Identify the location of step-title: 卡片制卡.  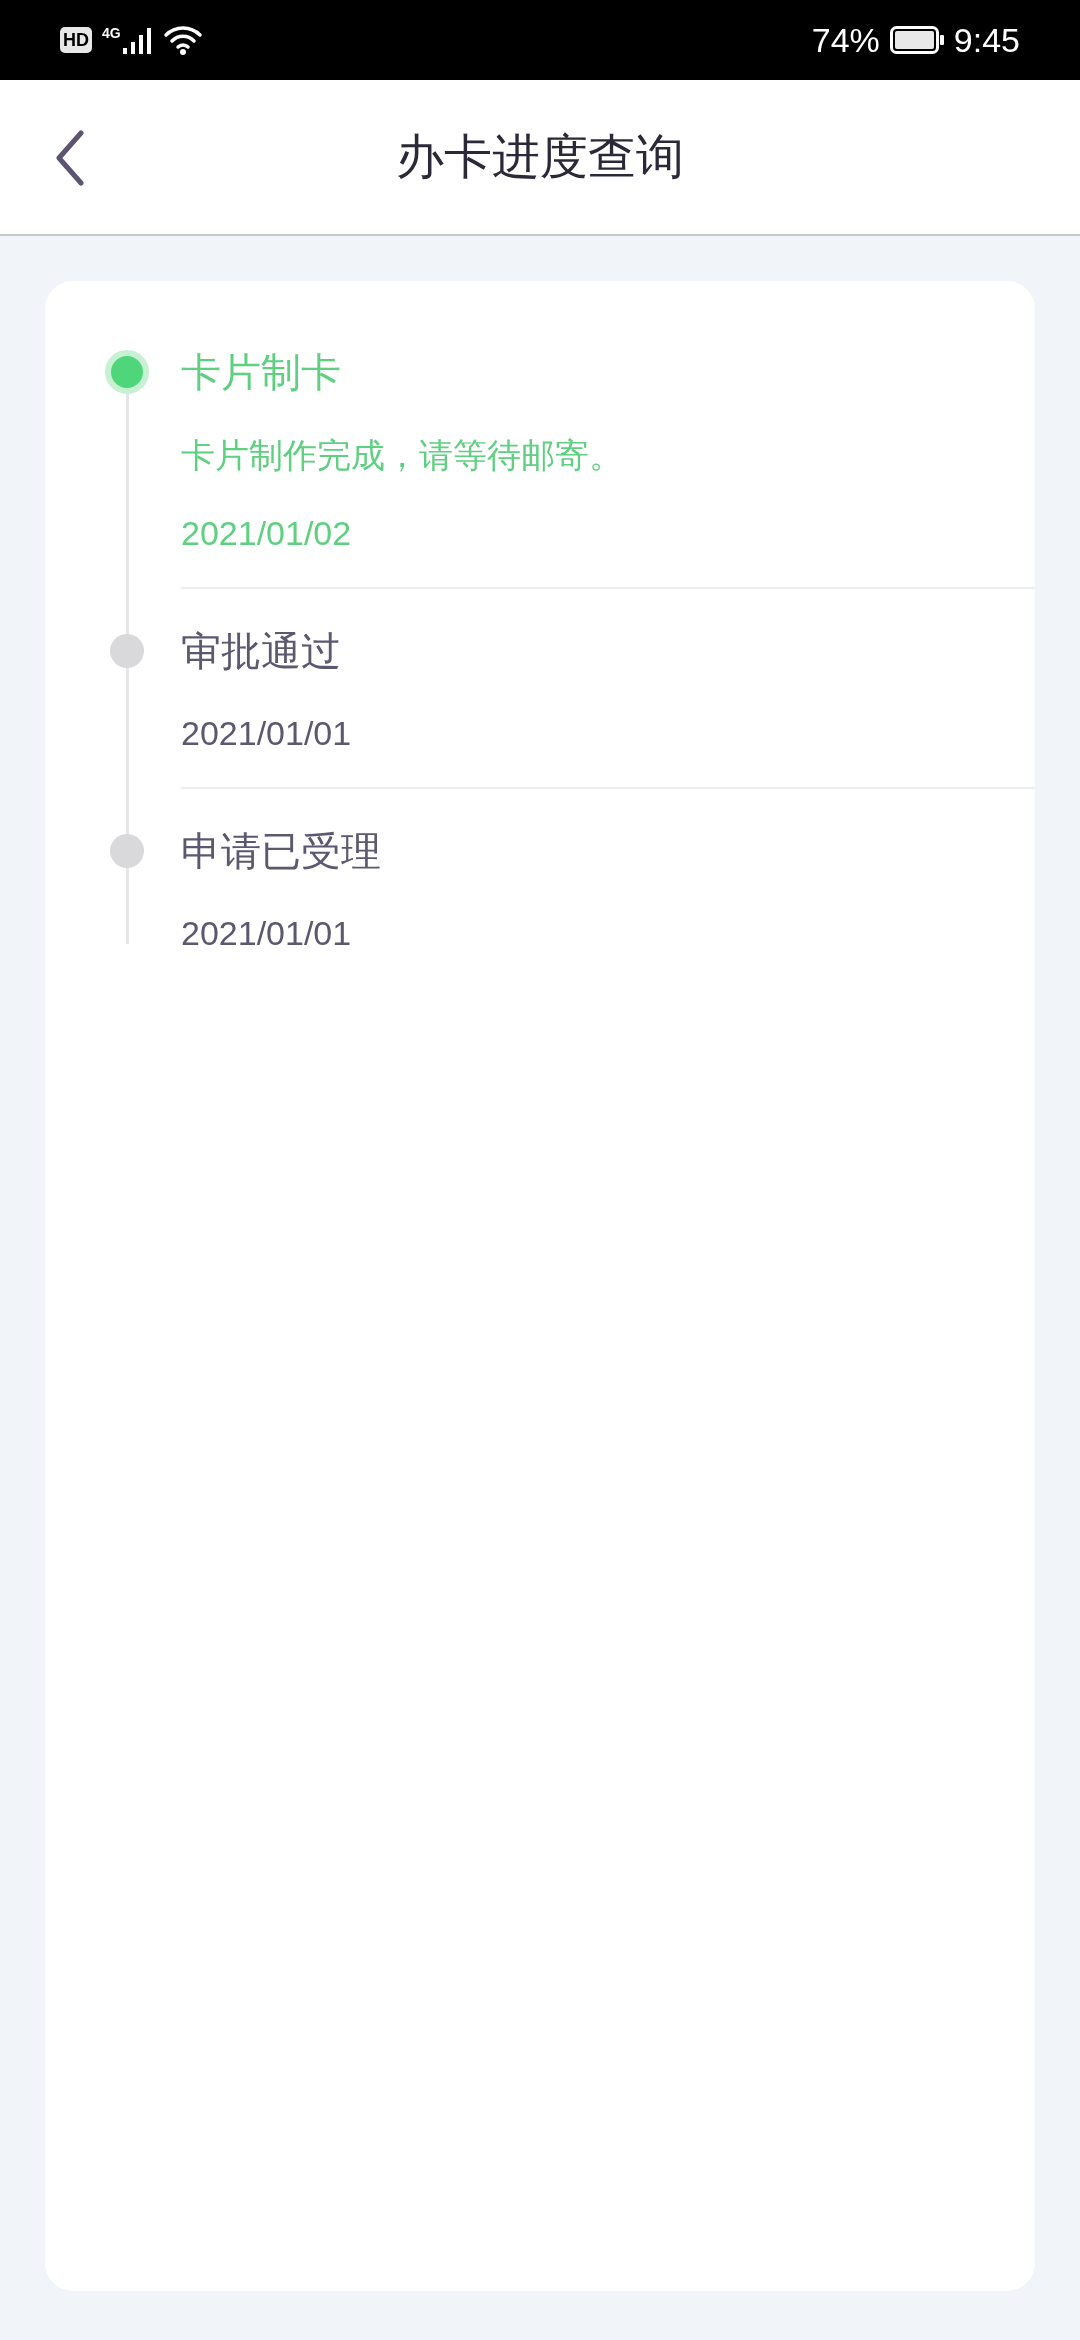
(261, 372).